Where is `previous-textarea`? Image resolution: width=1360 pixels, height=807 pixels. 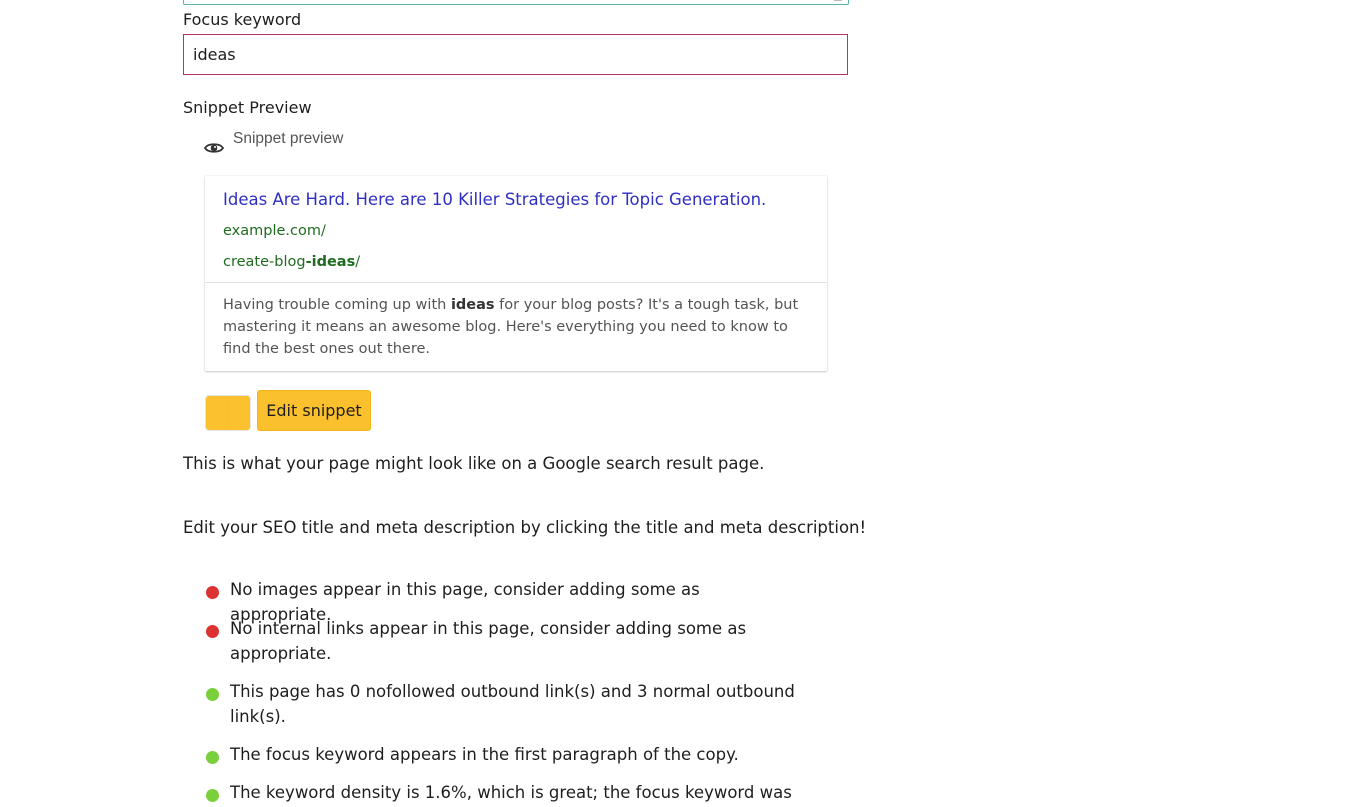
previous-textarea is located at coordinates (516, 2).